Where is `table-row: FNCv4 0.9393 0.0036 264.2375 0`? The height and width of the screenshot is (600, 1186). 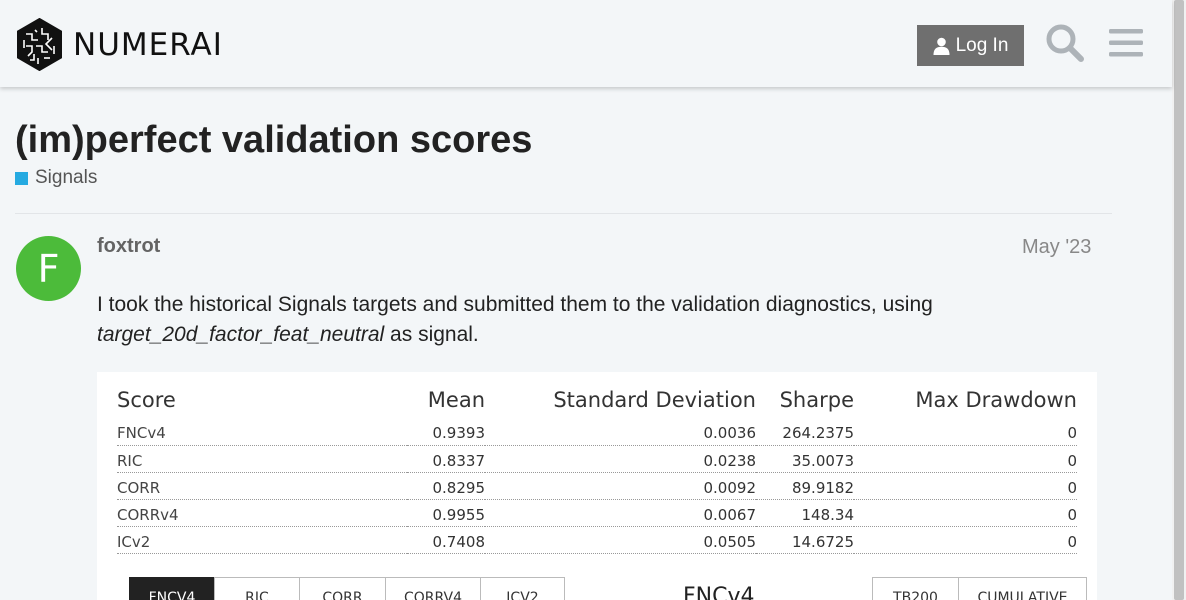
table-row: FNCv4 0.9393 0.0036 264.2375 0 is located at coordinates (597, 432).